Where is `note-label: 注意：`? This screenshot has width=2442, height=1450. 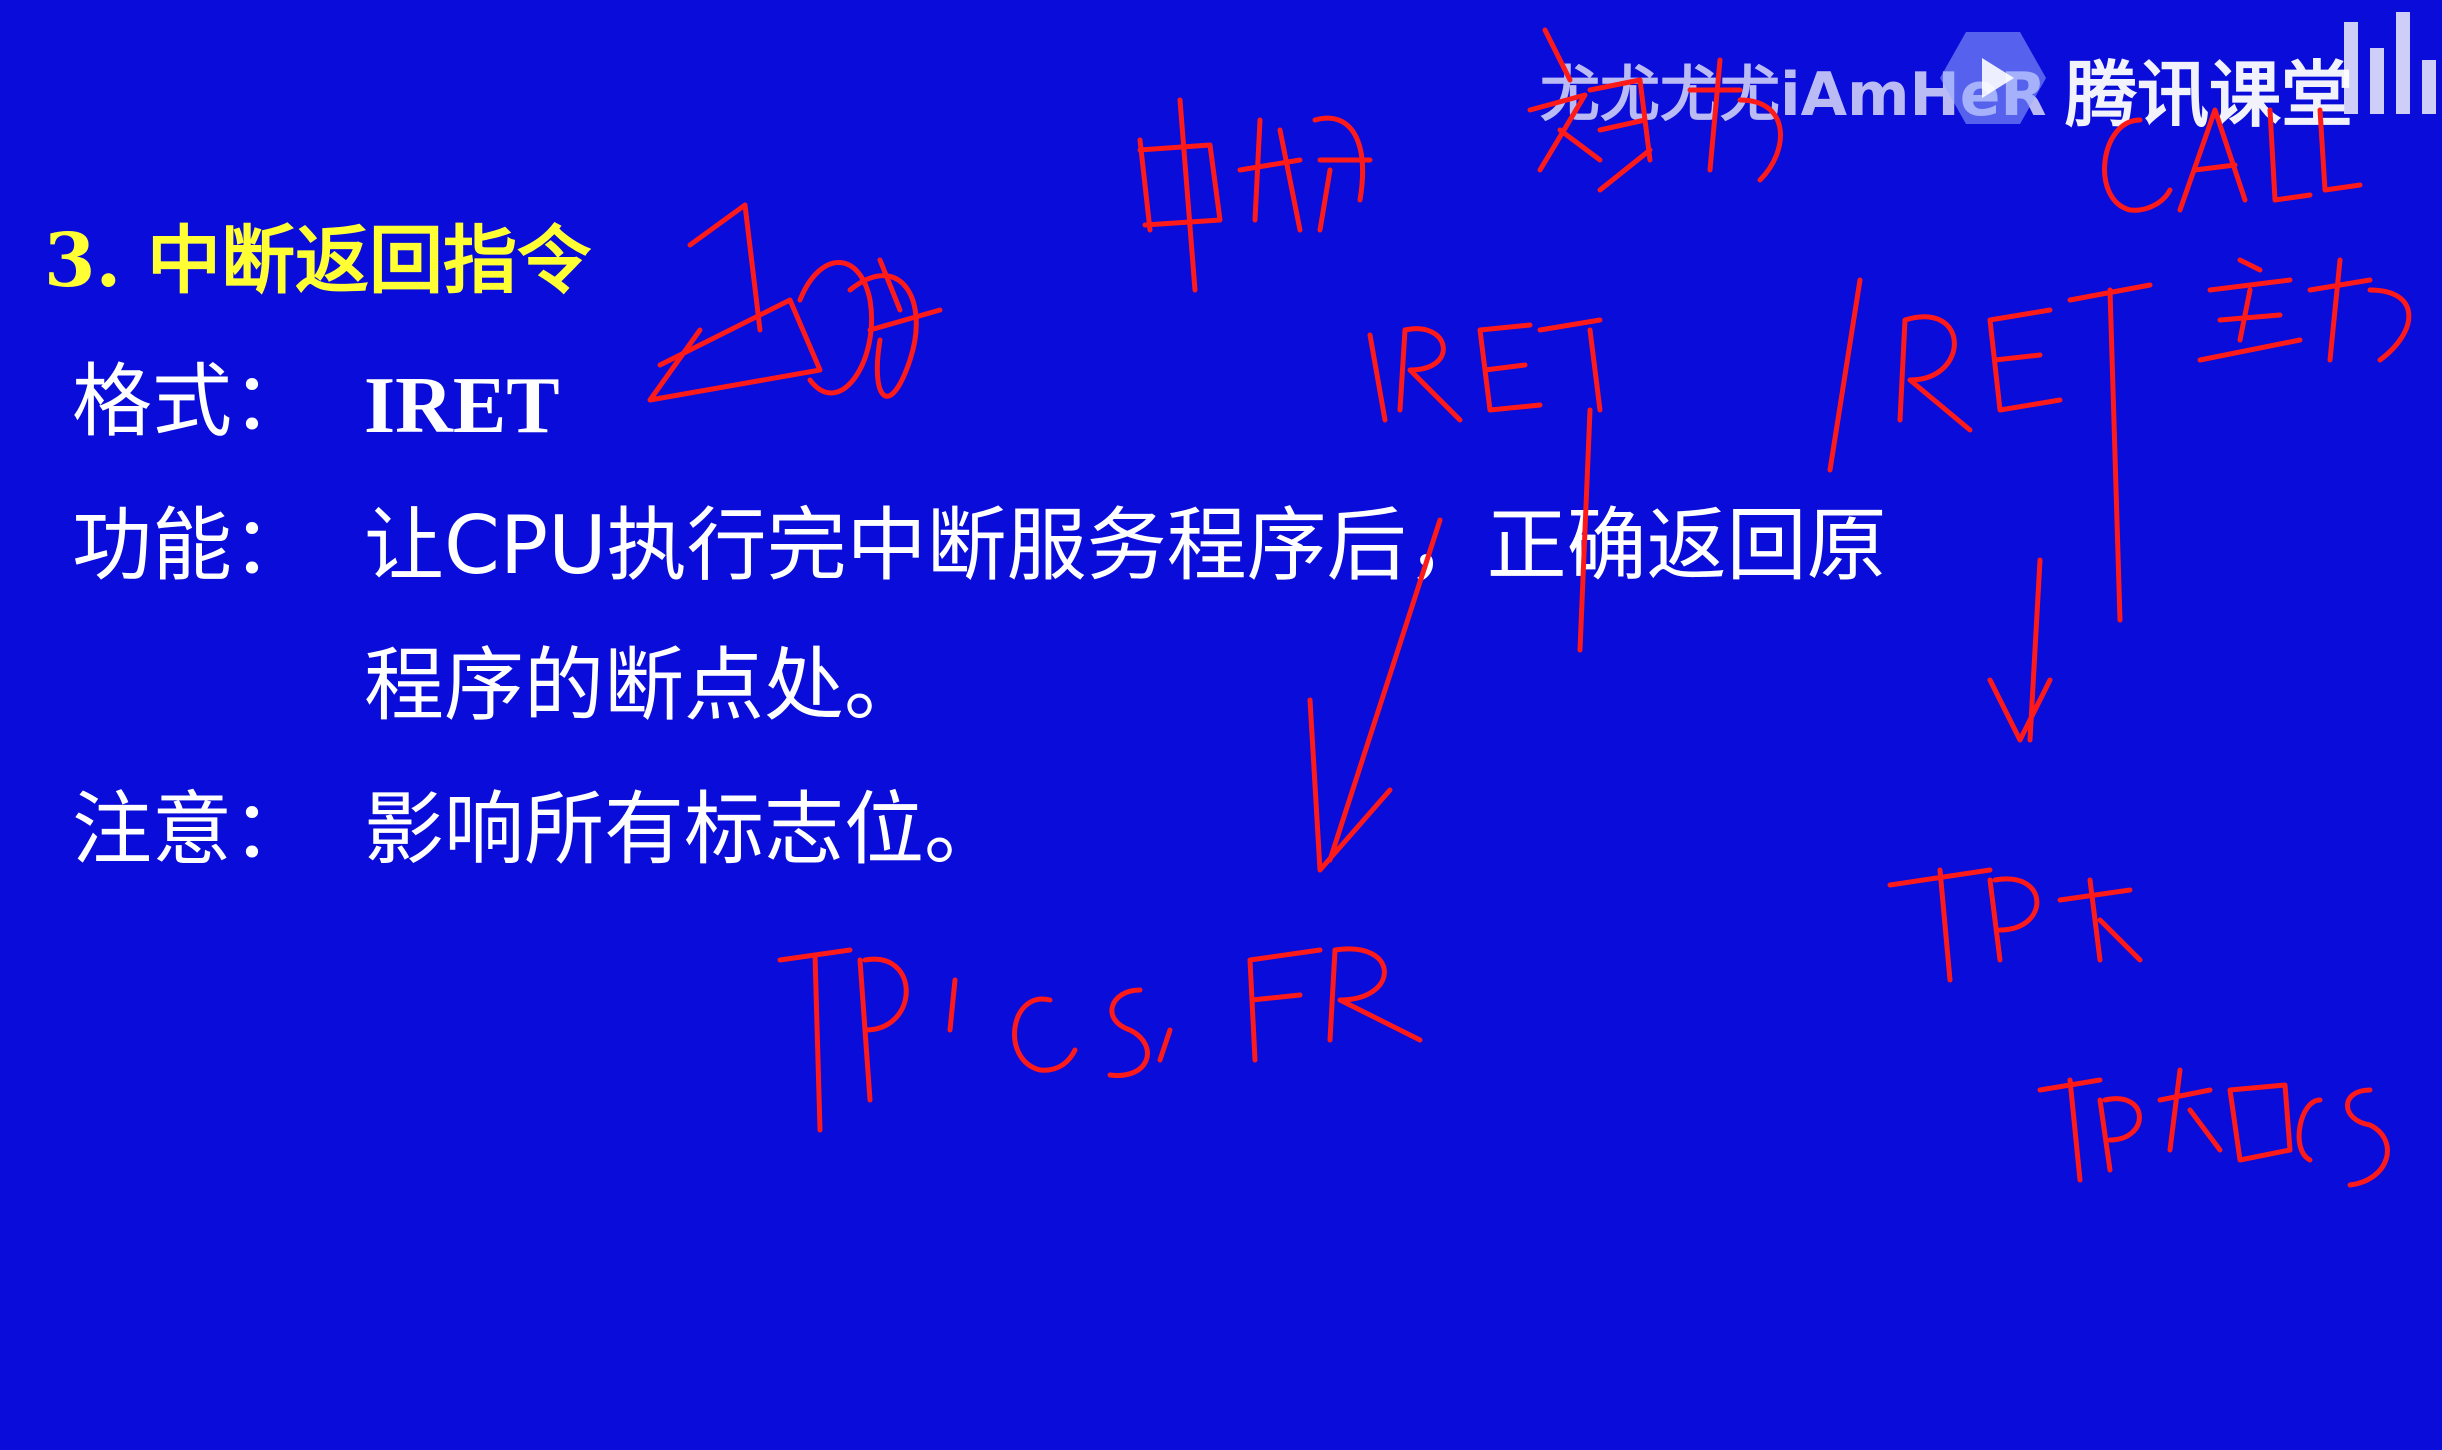
note-label: 注意： is located at coordinates (192, 829).